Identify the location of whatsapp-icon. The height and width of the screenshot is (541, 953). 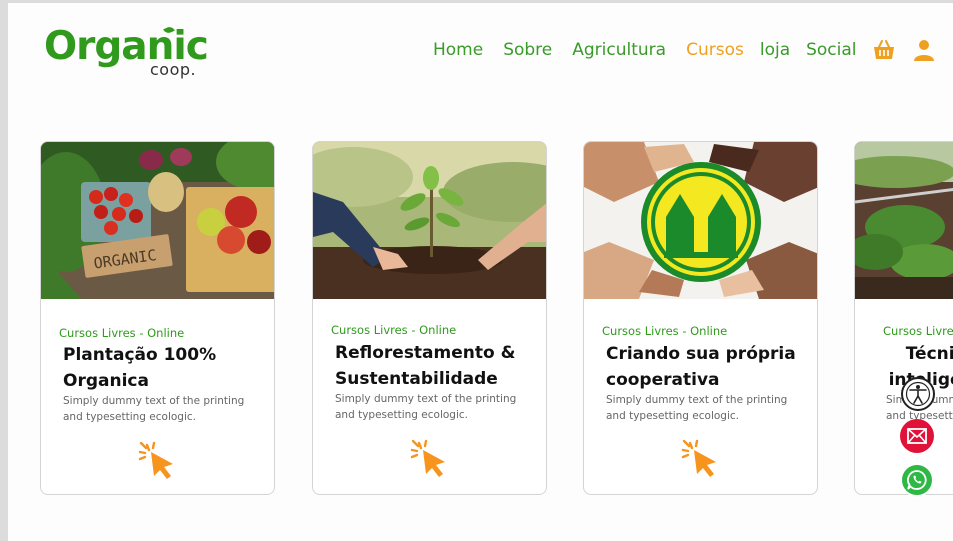
(917, 480).